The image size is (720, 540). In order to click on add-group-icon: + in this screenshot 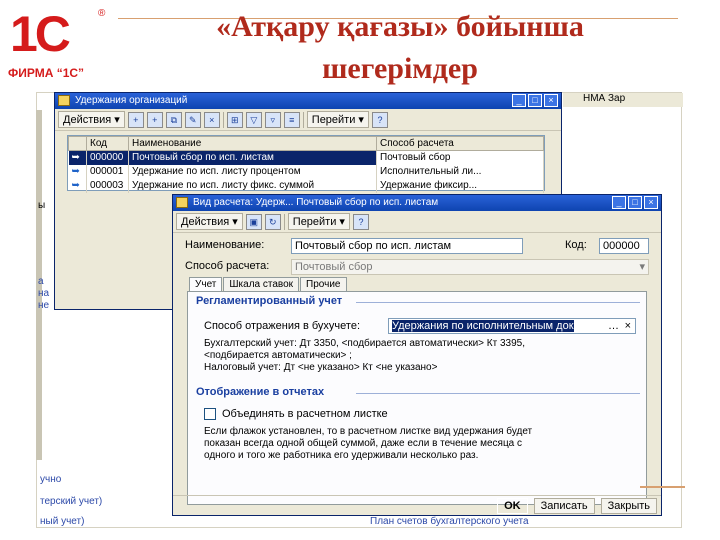, I will do `click(154, 119)`.